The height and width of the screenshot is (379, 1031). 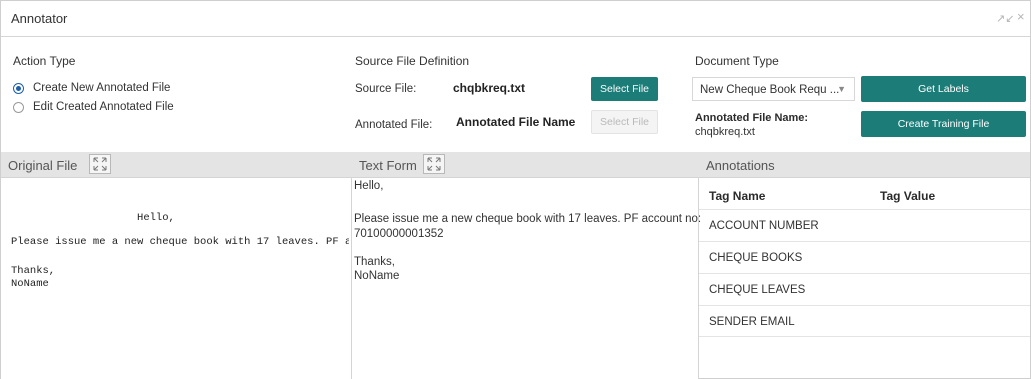 What do you see at coordinates (864, 165) in the screenshot?
I see `annotations-header: Annotations` at bounding box center [864, 165].